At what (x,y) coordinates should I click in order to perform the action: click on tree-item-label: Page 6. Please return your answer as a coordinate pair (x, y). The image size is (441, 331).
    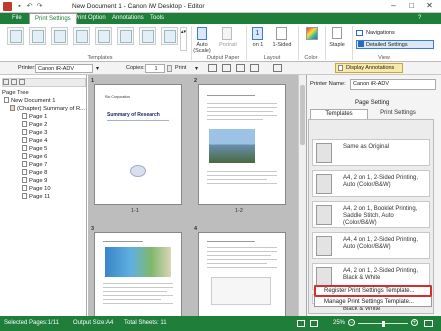
    Looking at the image, I should click on (38, 157).